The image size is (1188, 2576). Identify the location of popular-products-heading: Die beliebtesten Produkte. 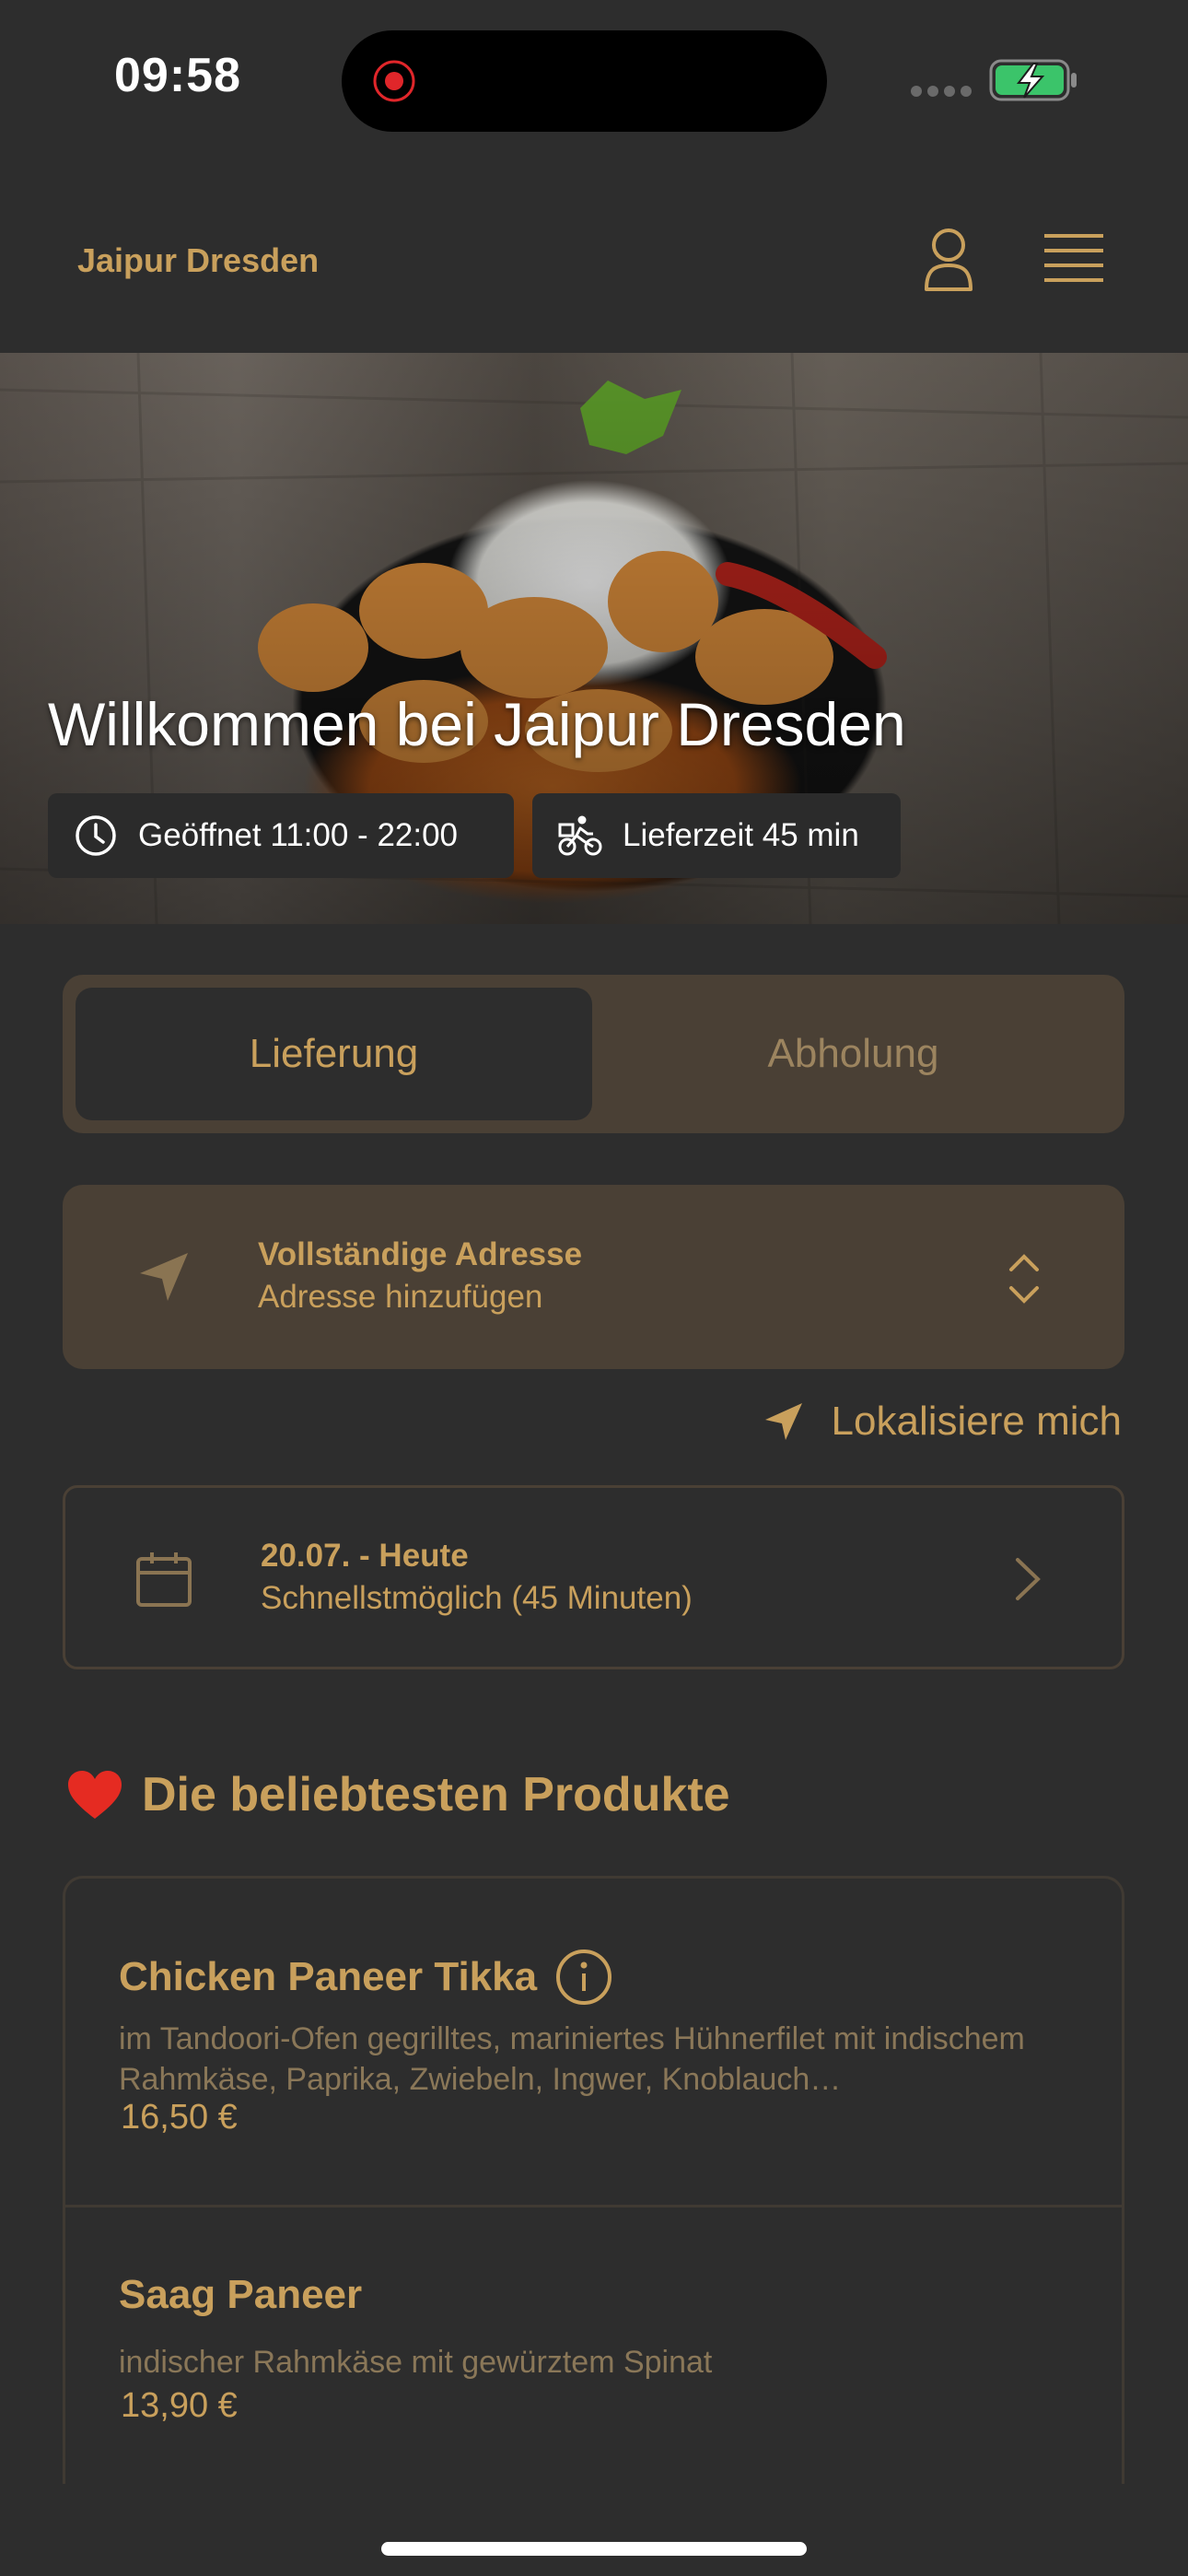
(398, 1794).